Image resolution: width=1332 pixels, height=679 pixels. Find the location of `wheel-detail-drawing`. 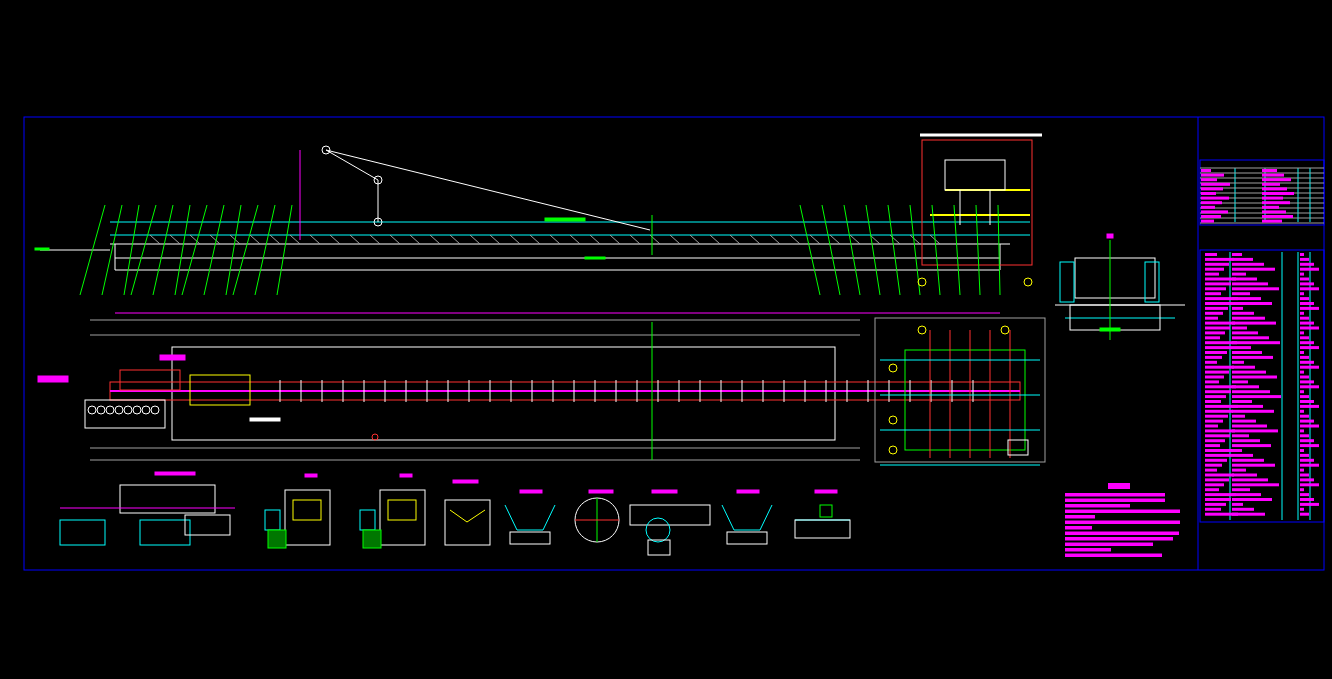

wheel-detail-drawing is located at coordinates (597, 516).